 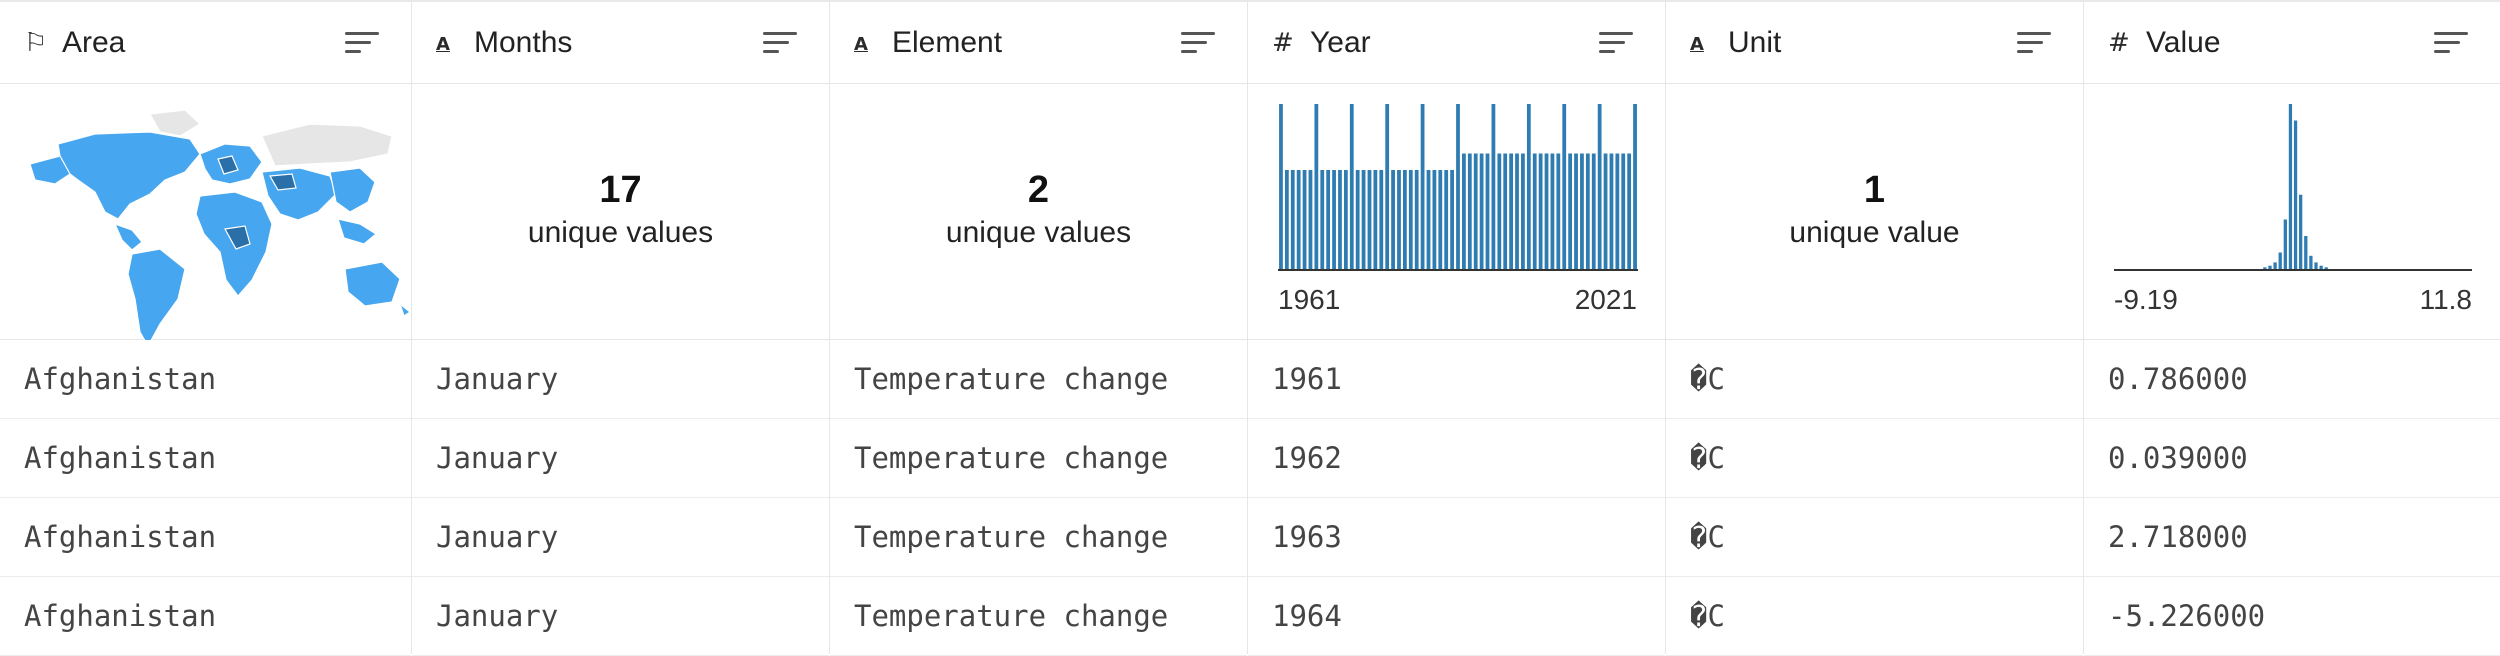 What do you see at coordinates (443, 44) in the screenshot?
I see `text-type-icon: A` at bounding box center [443, 44].